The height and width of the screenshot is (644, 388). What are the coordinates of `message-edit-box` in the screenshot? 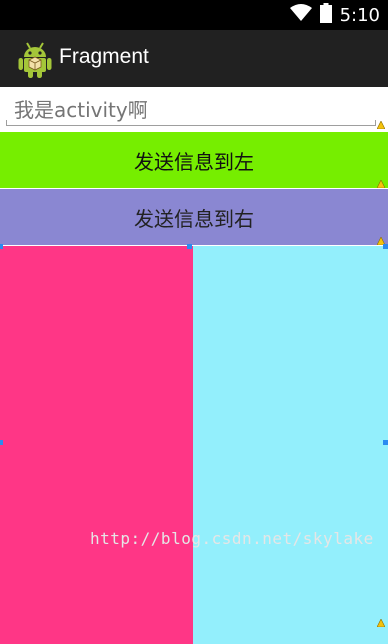 It's located at (194, 109).